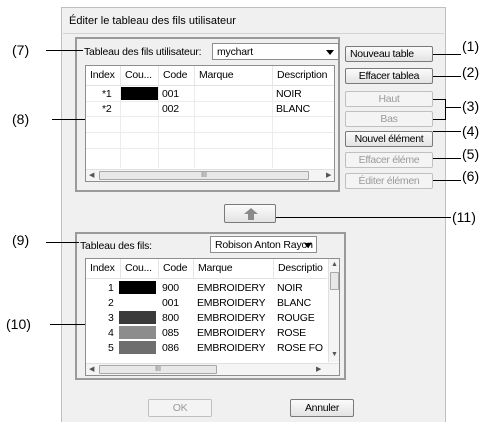 Image resolution: width=501 pixels, height=422 pixels. What do you see at coordinates (389, 76) in the screenshot?
I see `delete-chart-button: Effacer tablea` at bounding box center [389, 76].